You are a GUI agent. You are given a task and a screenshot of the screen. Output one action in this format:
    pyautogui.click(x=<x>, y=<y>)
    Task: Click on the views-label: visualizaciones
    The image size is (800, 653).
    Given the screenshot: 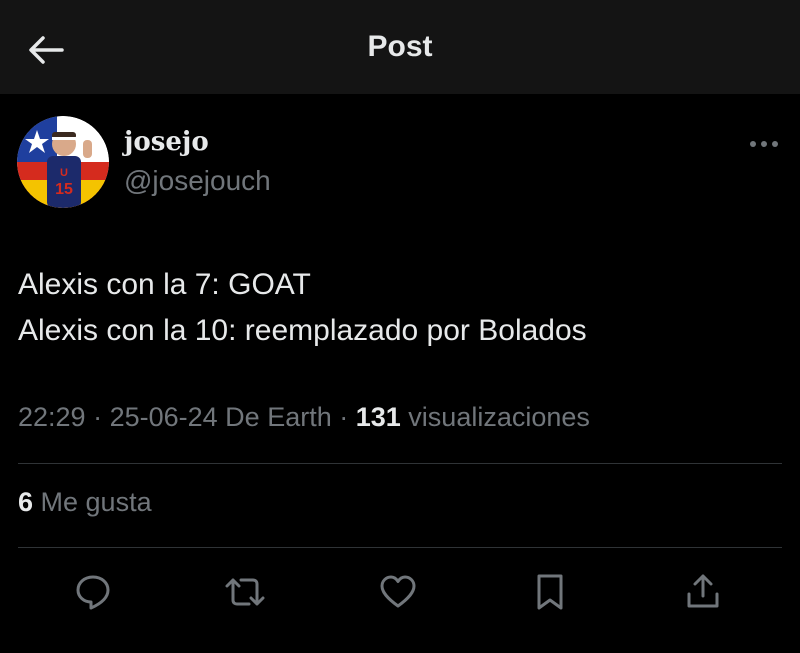 What is the action you would take?
    pyautogui.click(x=495, y=417)
    